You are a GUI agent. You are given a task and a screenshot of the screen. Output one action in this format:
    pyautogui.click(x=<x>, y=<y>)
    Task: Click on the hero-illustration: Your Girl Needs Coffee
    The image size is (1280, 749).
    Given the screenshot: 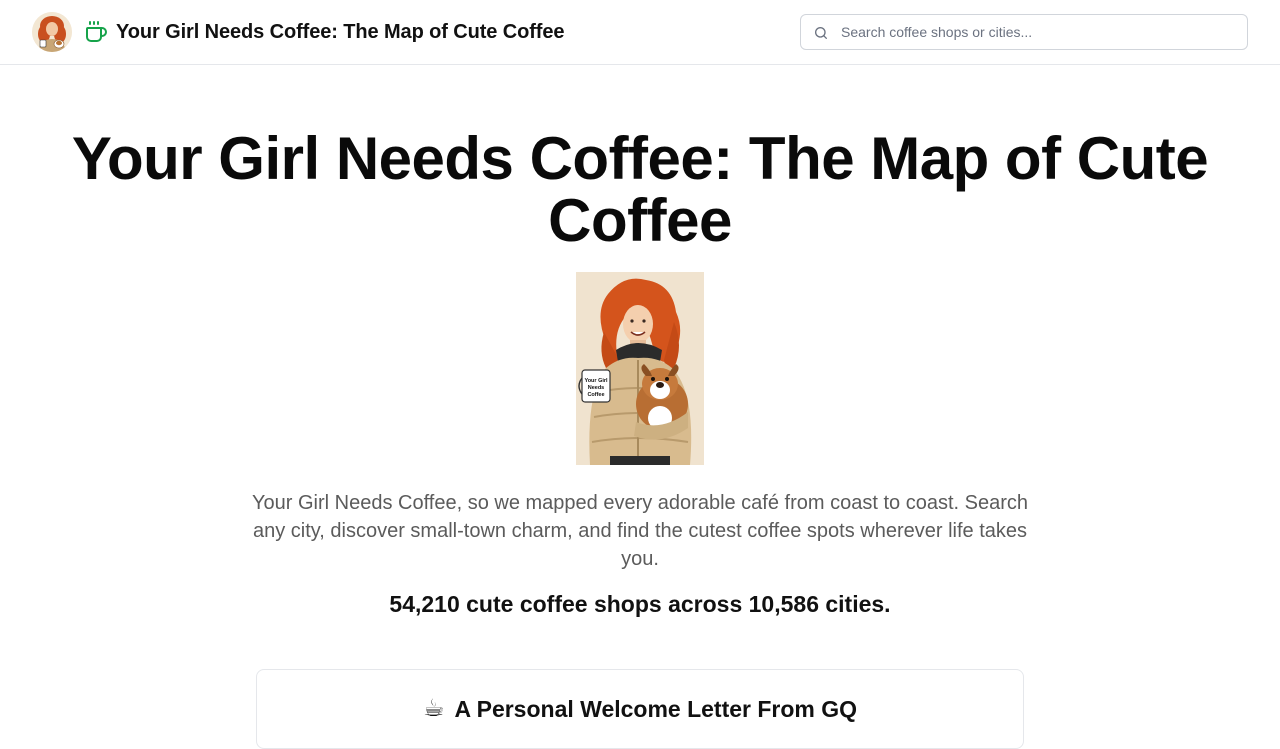 What is the action you would take?
    pyautogui.click(x=640, y=368)
    